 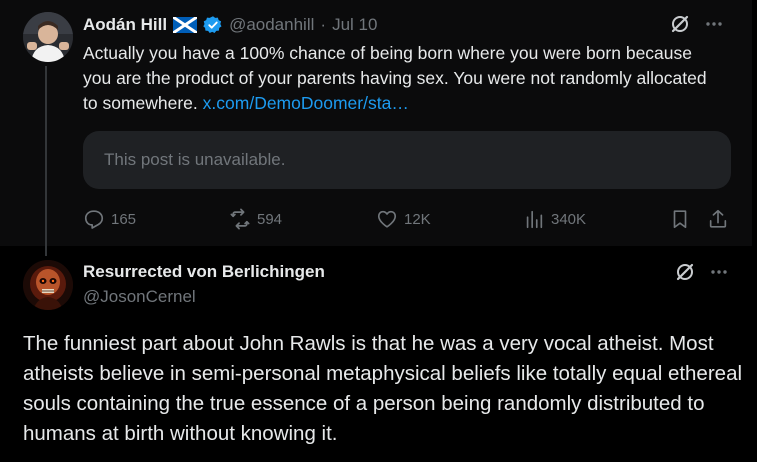 I want to click on thread-connector-line, so click(x=46, y=161).